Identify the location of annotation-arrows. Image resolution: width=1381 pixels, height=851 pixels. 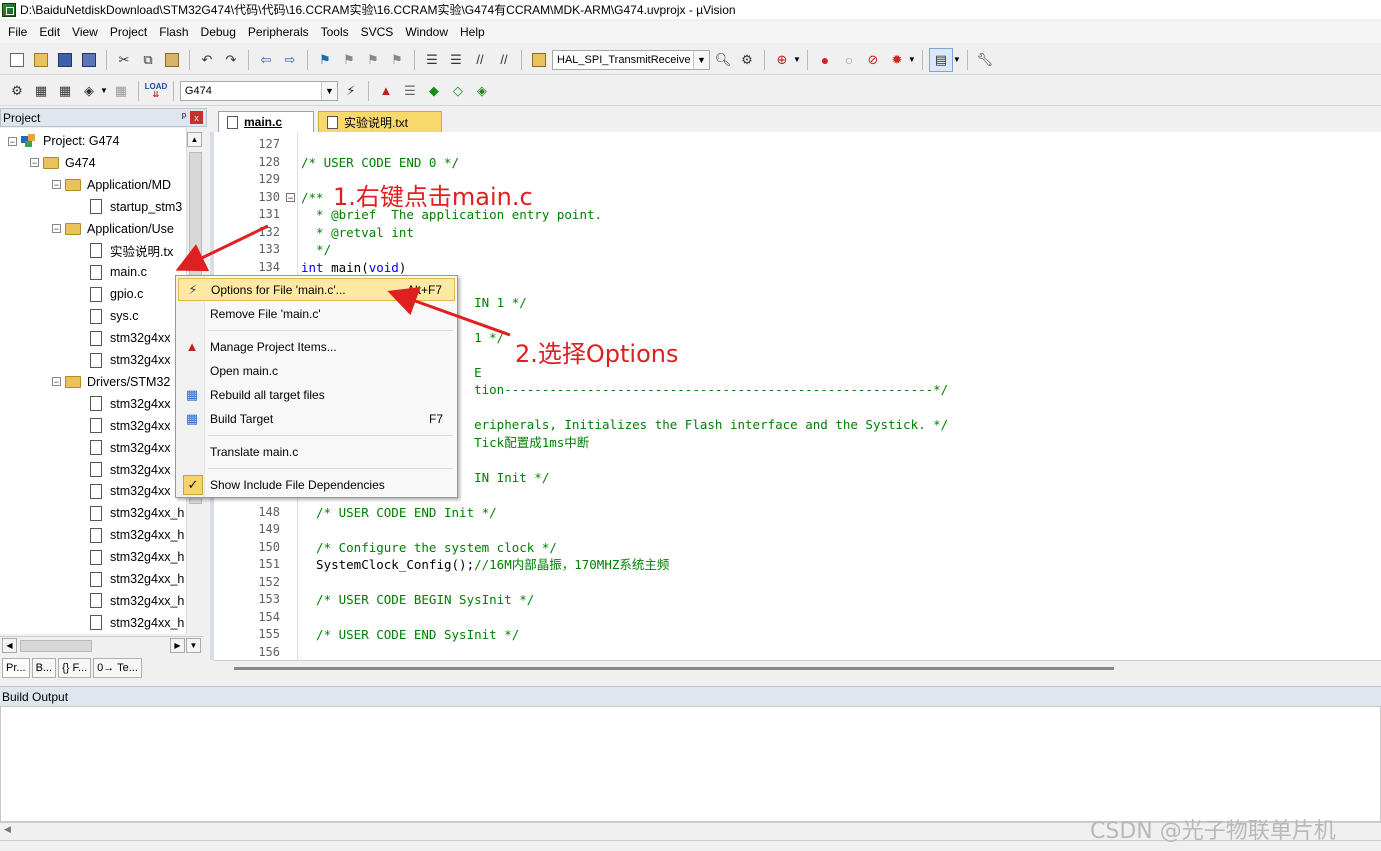
(343, 280).